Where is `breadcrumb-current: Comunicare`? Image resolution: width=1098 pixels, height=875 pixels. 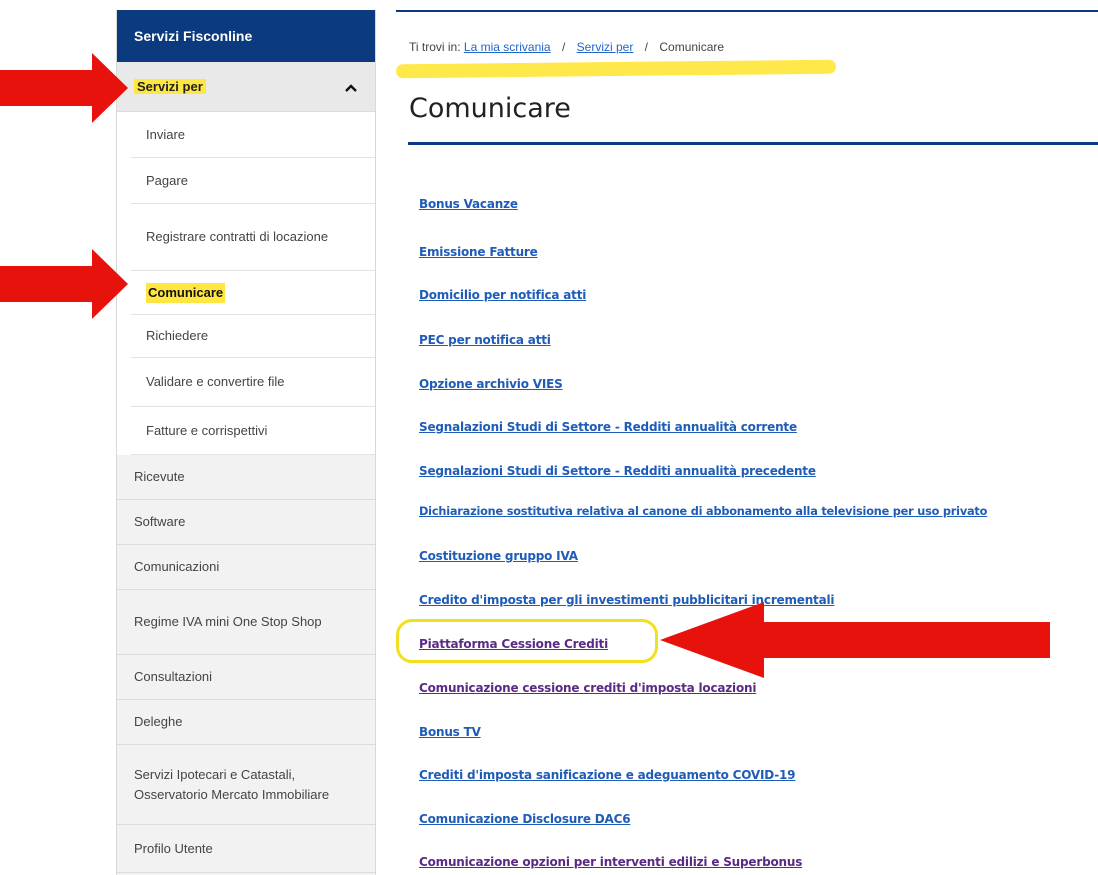
breadcrumb-current: Comunicare is located at coordinates (692, 47).